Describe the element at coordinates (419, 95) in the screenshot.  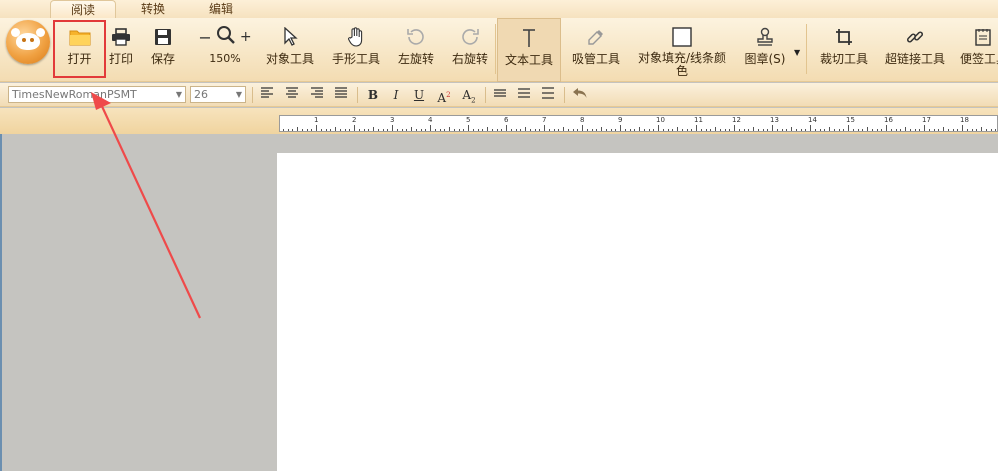
I see `underline-icon: U` at that location.